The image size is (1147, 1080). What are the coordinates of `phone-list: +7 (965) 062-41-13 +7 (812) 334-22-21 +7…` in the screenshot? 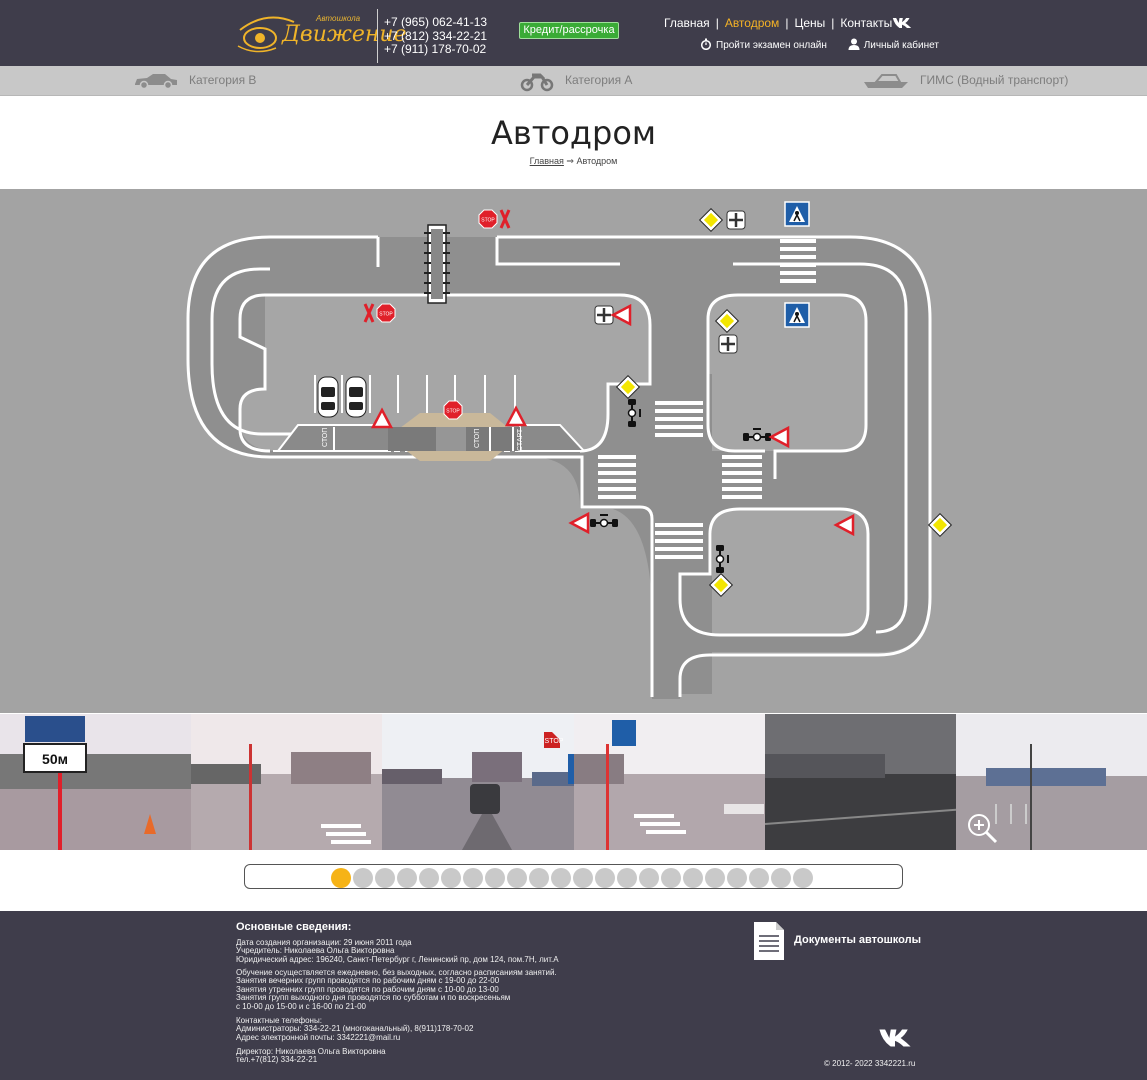 It's located at (435, 36).